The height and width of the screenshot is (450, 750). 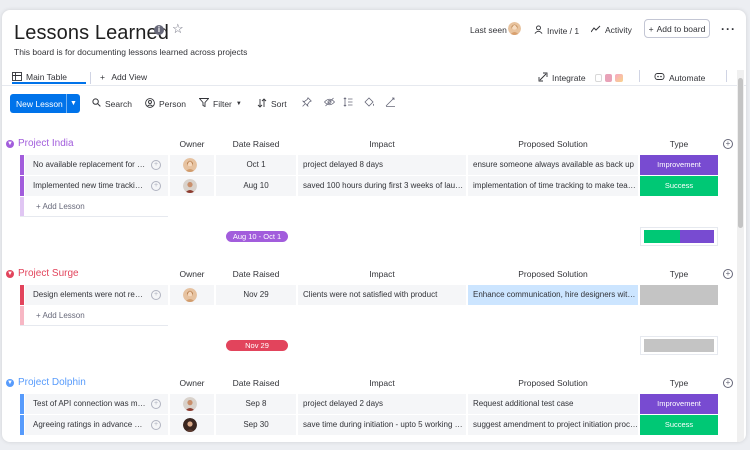 What do you see at coordinates (172, 104) in the screenshot?
I see `person-label: Person` at bounding box center [172, 104].